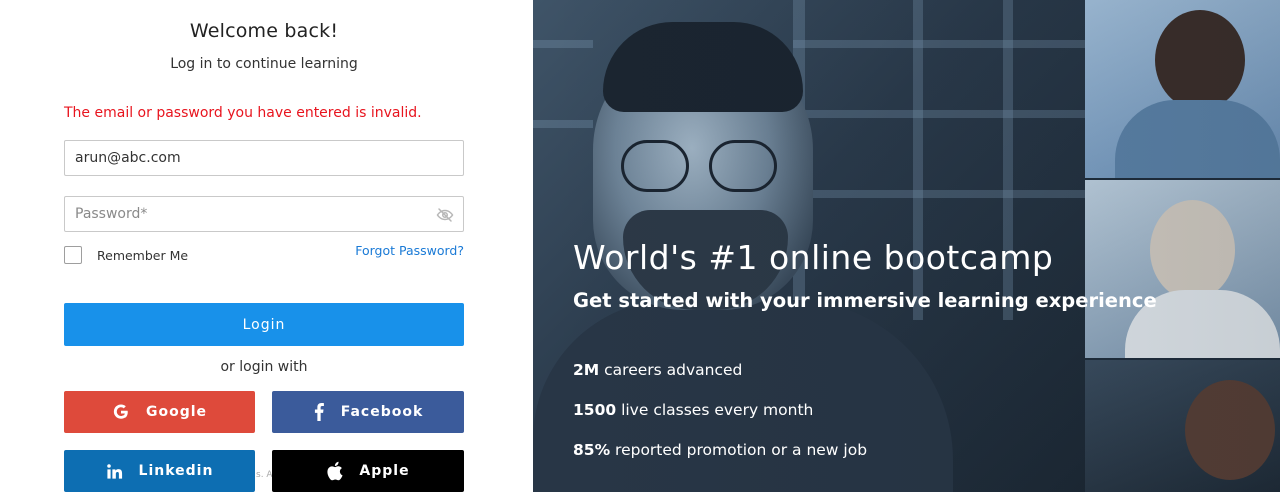 The width and height of the screenshot is (1280, 492). Describe the element at coordinates (264, 475) in the screenshot. I see `partially-hidden-text: s. A` at that location.